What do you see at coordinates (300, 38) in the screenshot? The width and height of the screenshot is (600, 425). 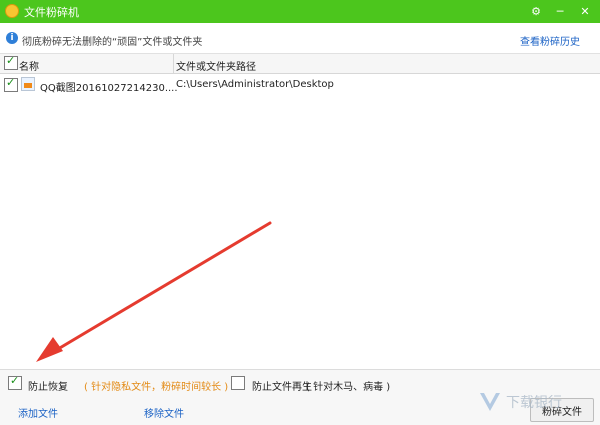 I see `info-bar: i 彻底粉碎无法删除的“顽固”文件或文件夹 查看粉碎历史` at bounding box center [300, 38].